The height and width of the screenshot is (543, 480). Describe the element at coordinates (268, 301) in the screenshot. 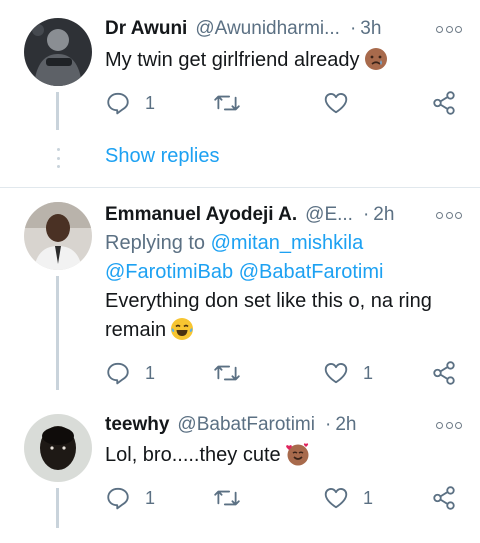

I see `tweet-text-line: Everything don set like this o, na ring` at that location.